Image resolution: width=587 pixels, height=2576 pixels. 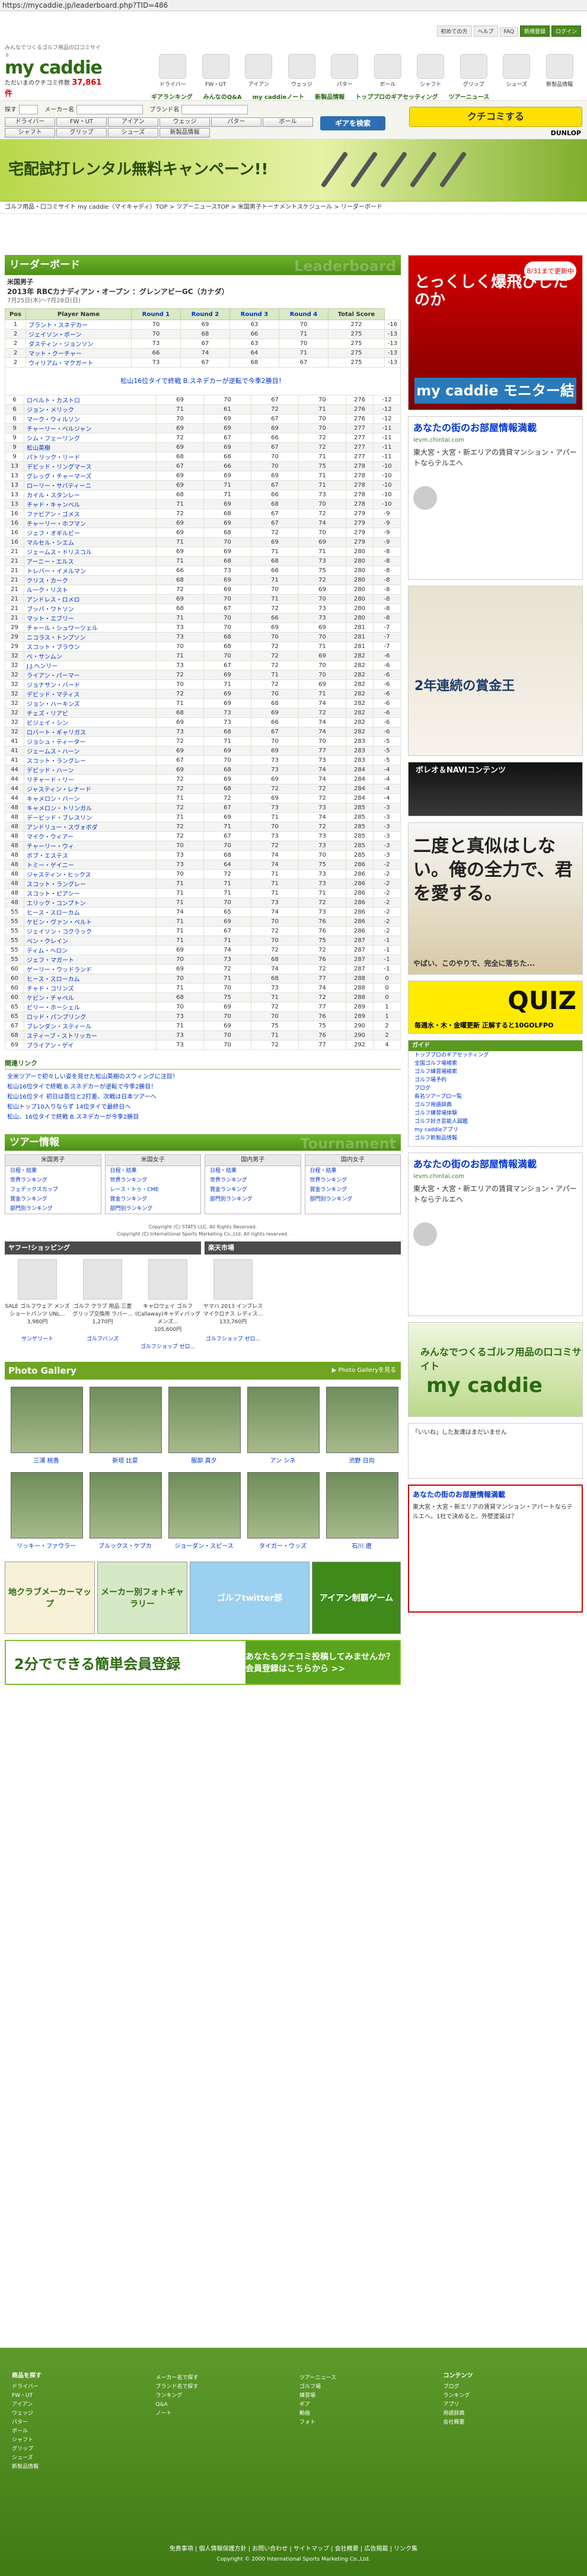 What do you see at coordinates (133, 122) in the screenshot?
I see `cat-iron: アイアン` at bounding box center [133, 122].